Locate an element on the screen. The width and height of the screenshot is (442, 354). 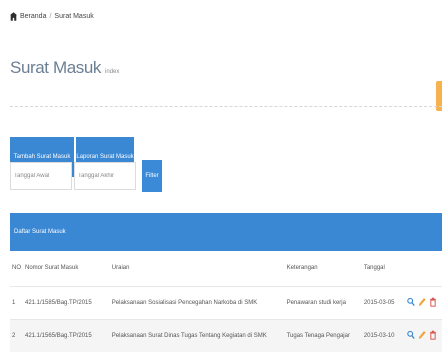
home-icon is located at coordinates (13, 16).